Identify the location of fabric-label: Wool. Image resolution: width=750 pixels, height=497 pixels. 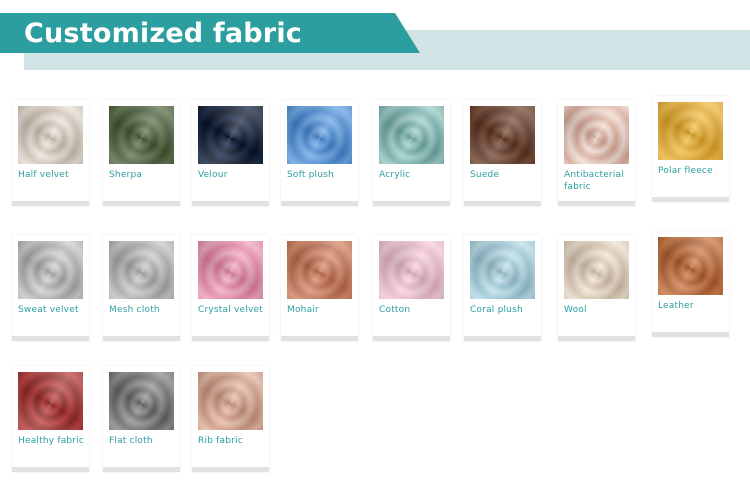
(575, 310).